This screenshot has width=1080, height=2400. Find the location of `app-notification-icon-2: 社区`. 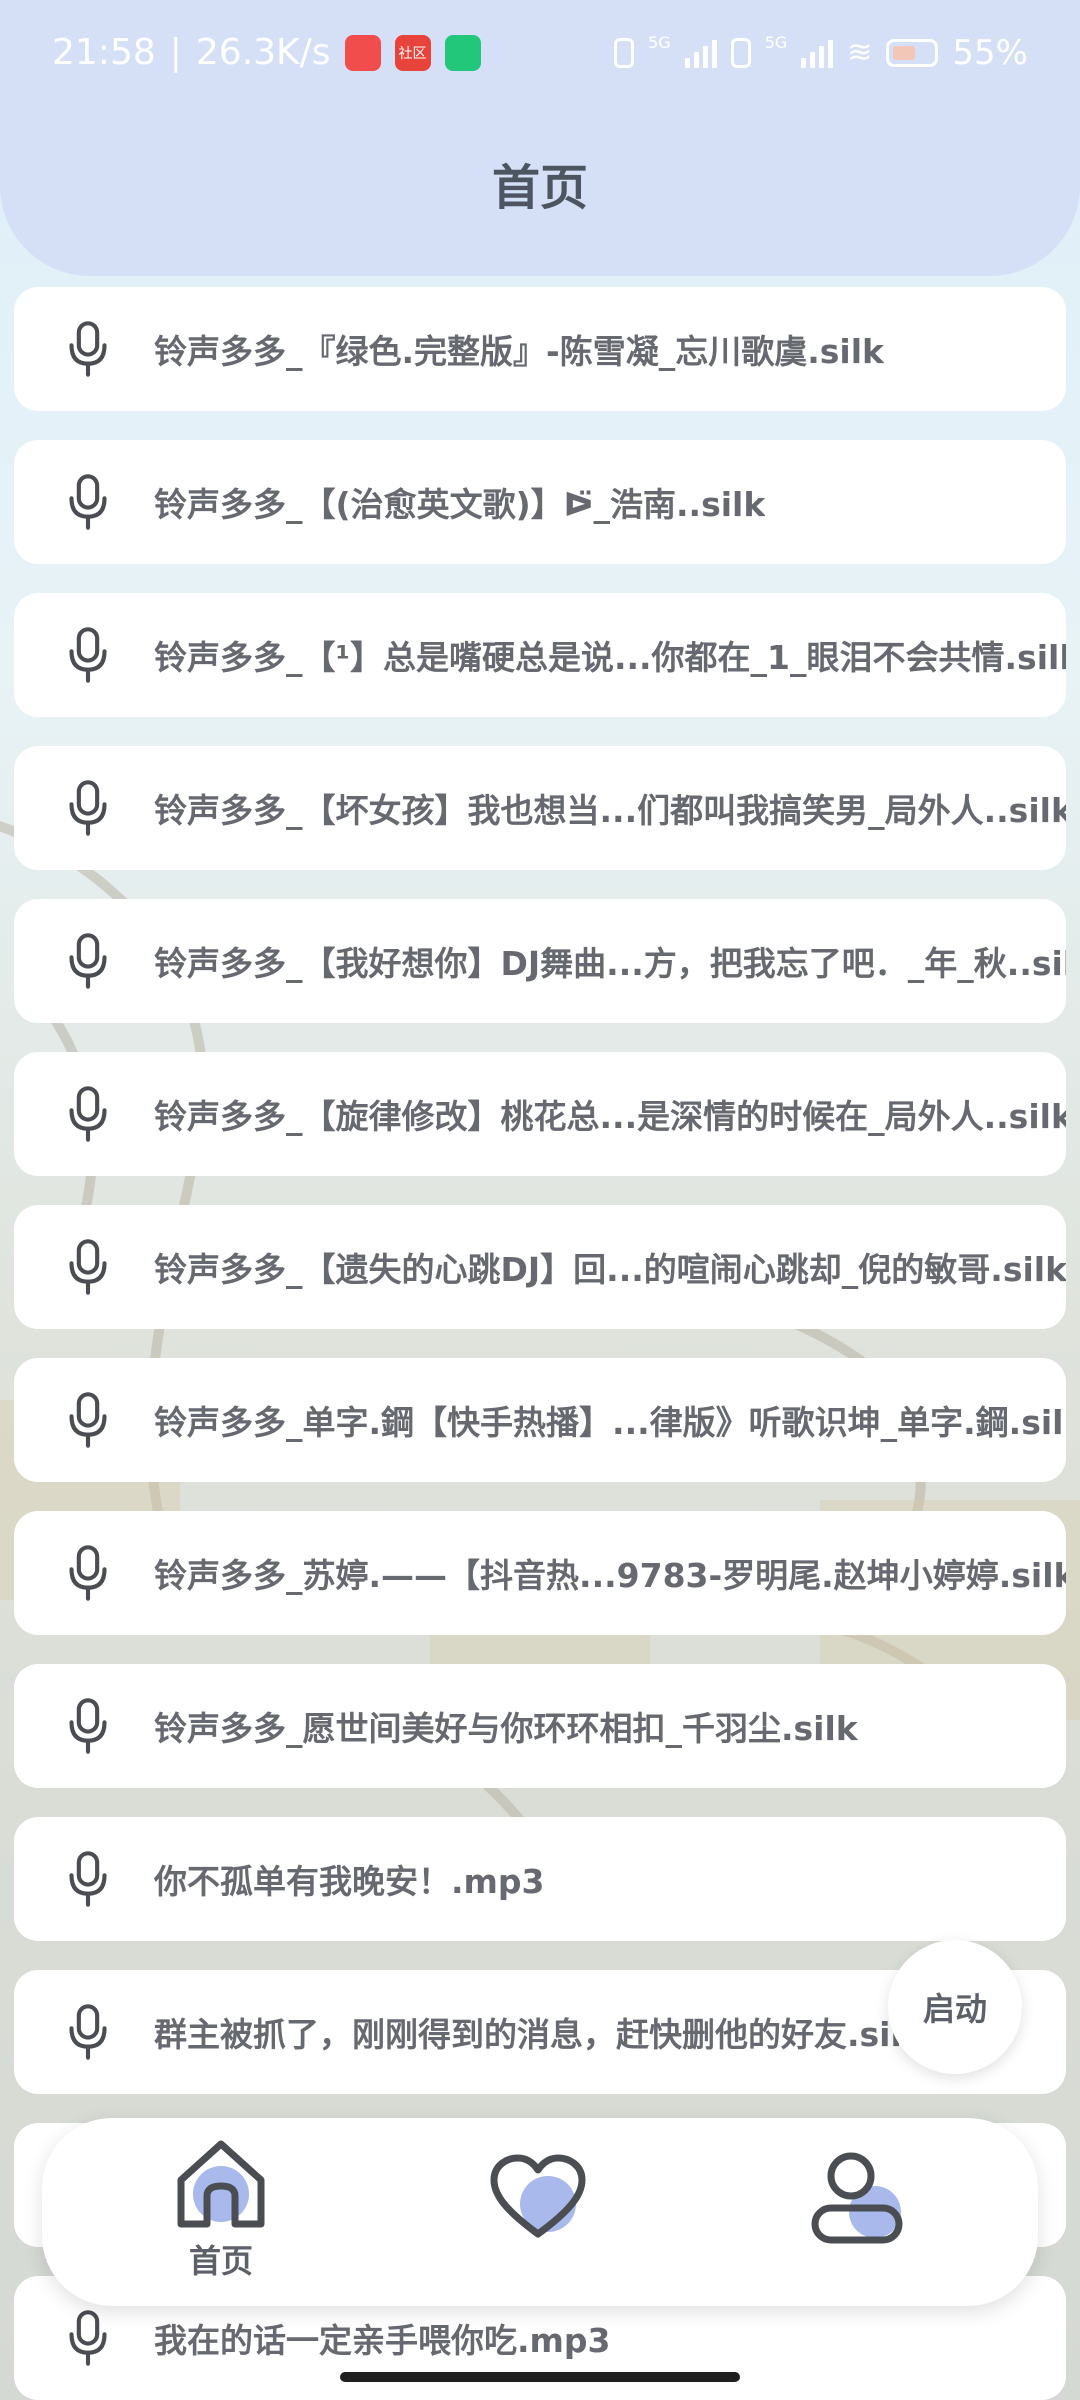

app-notification-icon-2: 社区 is located at coordinates (412, 52).